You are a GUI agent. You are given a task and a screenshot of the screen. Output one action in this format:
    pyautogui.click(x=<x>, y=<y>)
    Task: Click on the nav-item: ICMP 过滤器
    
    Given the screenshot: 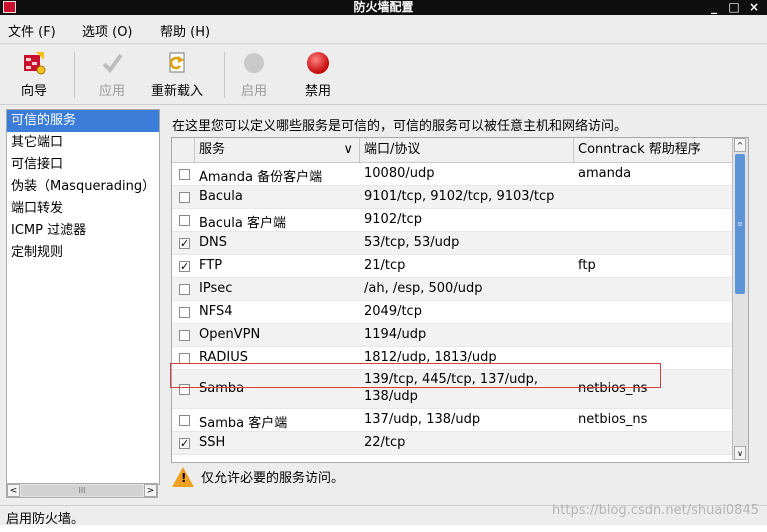 What is the action you would take?
    pyautogui.click(x=83, y=231)
    